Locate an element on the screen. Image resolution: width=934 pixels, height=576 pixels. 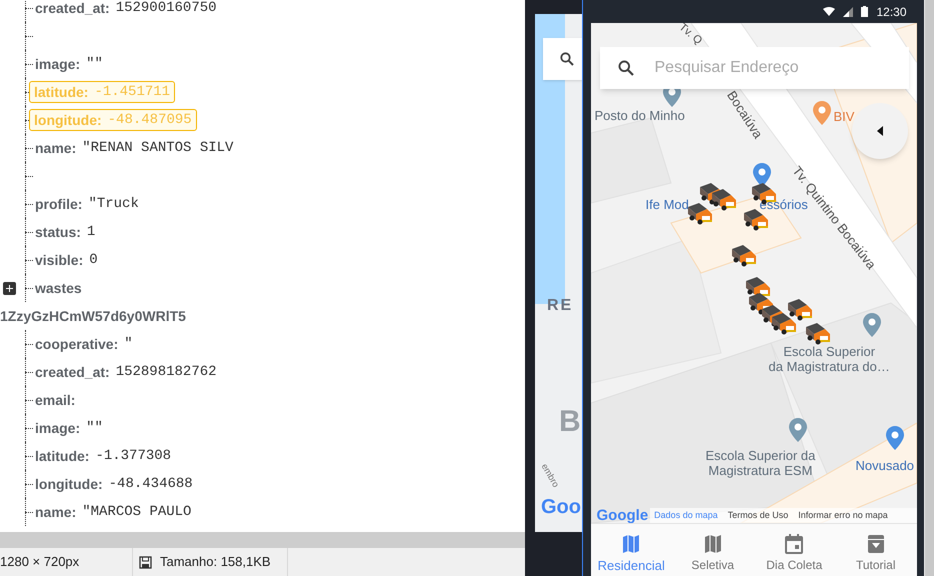
archive-icon is located at coordinates (876, 544).